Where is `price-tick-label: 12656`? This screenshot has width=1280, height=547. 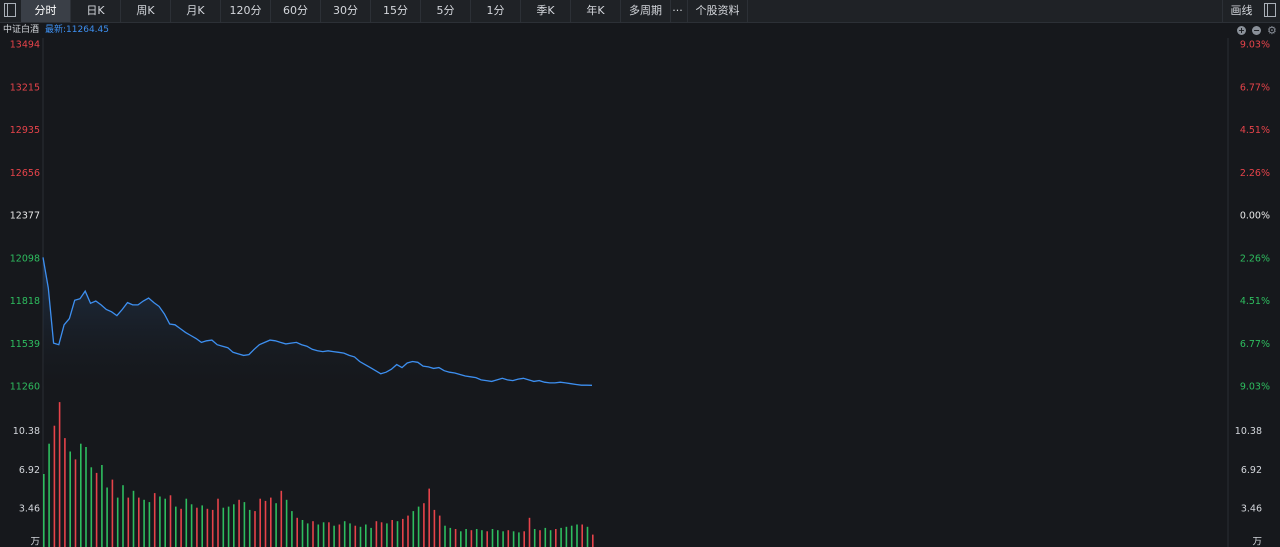
price-tick-label: 12656 is located at coordinates (25, 173).